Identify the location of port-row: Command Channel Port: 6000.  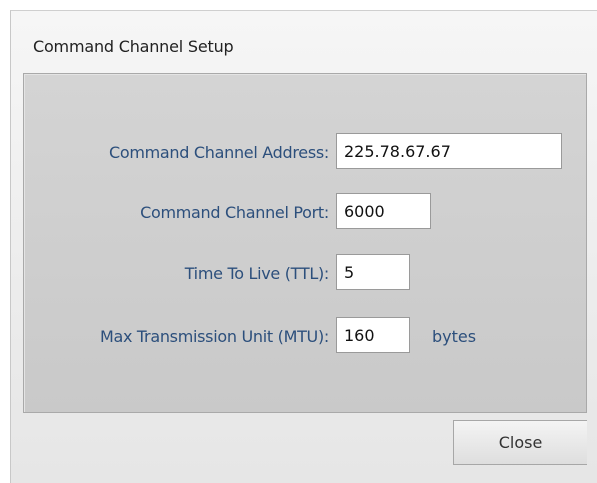
(306, 213).